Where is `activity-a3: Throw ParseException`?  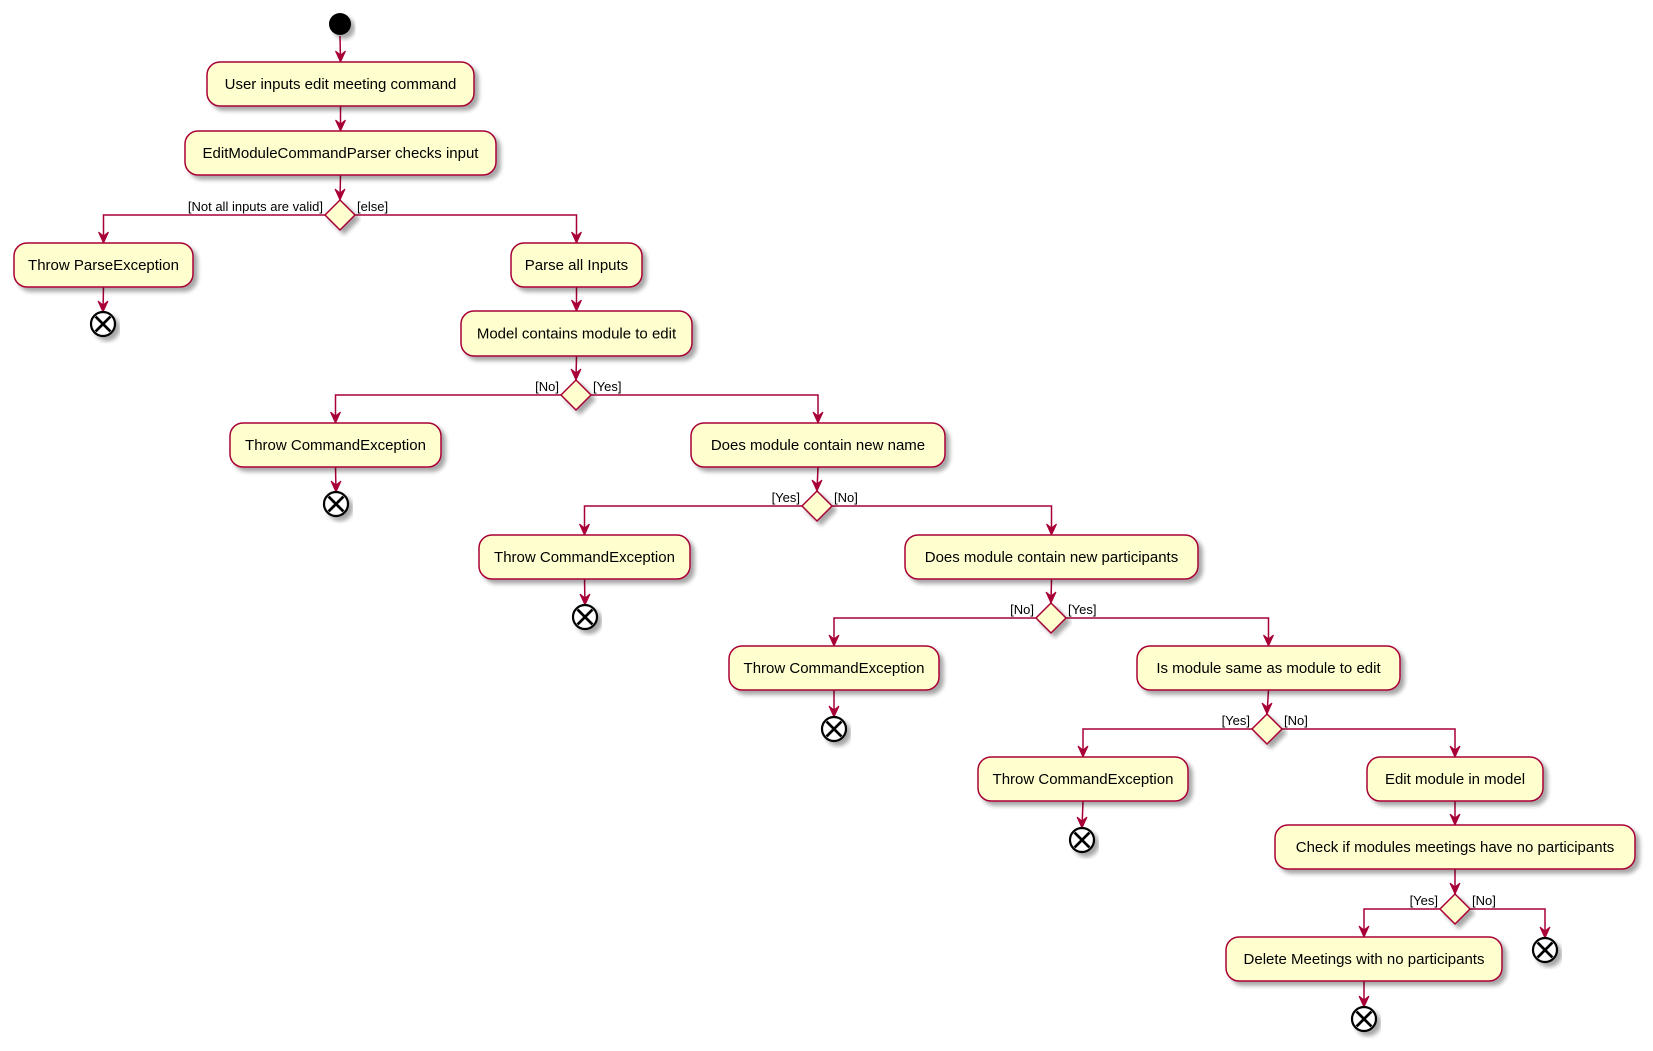
activity-a3: Throw ParseException is located at coordinates (103, 265).